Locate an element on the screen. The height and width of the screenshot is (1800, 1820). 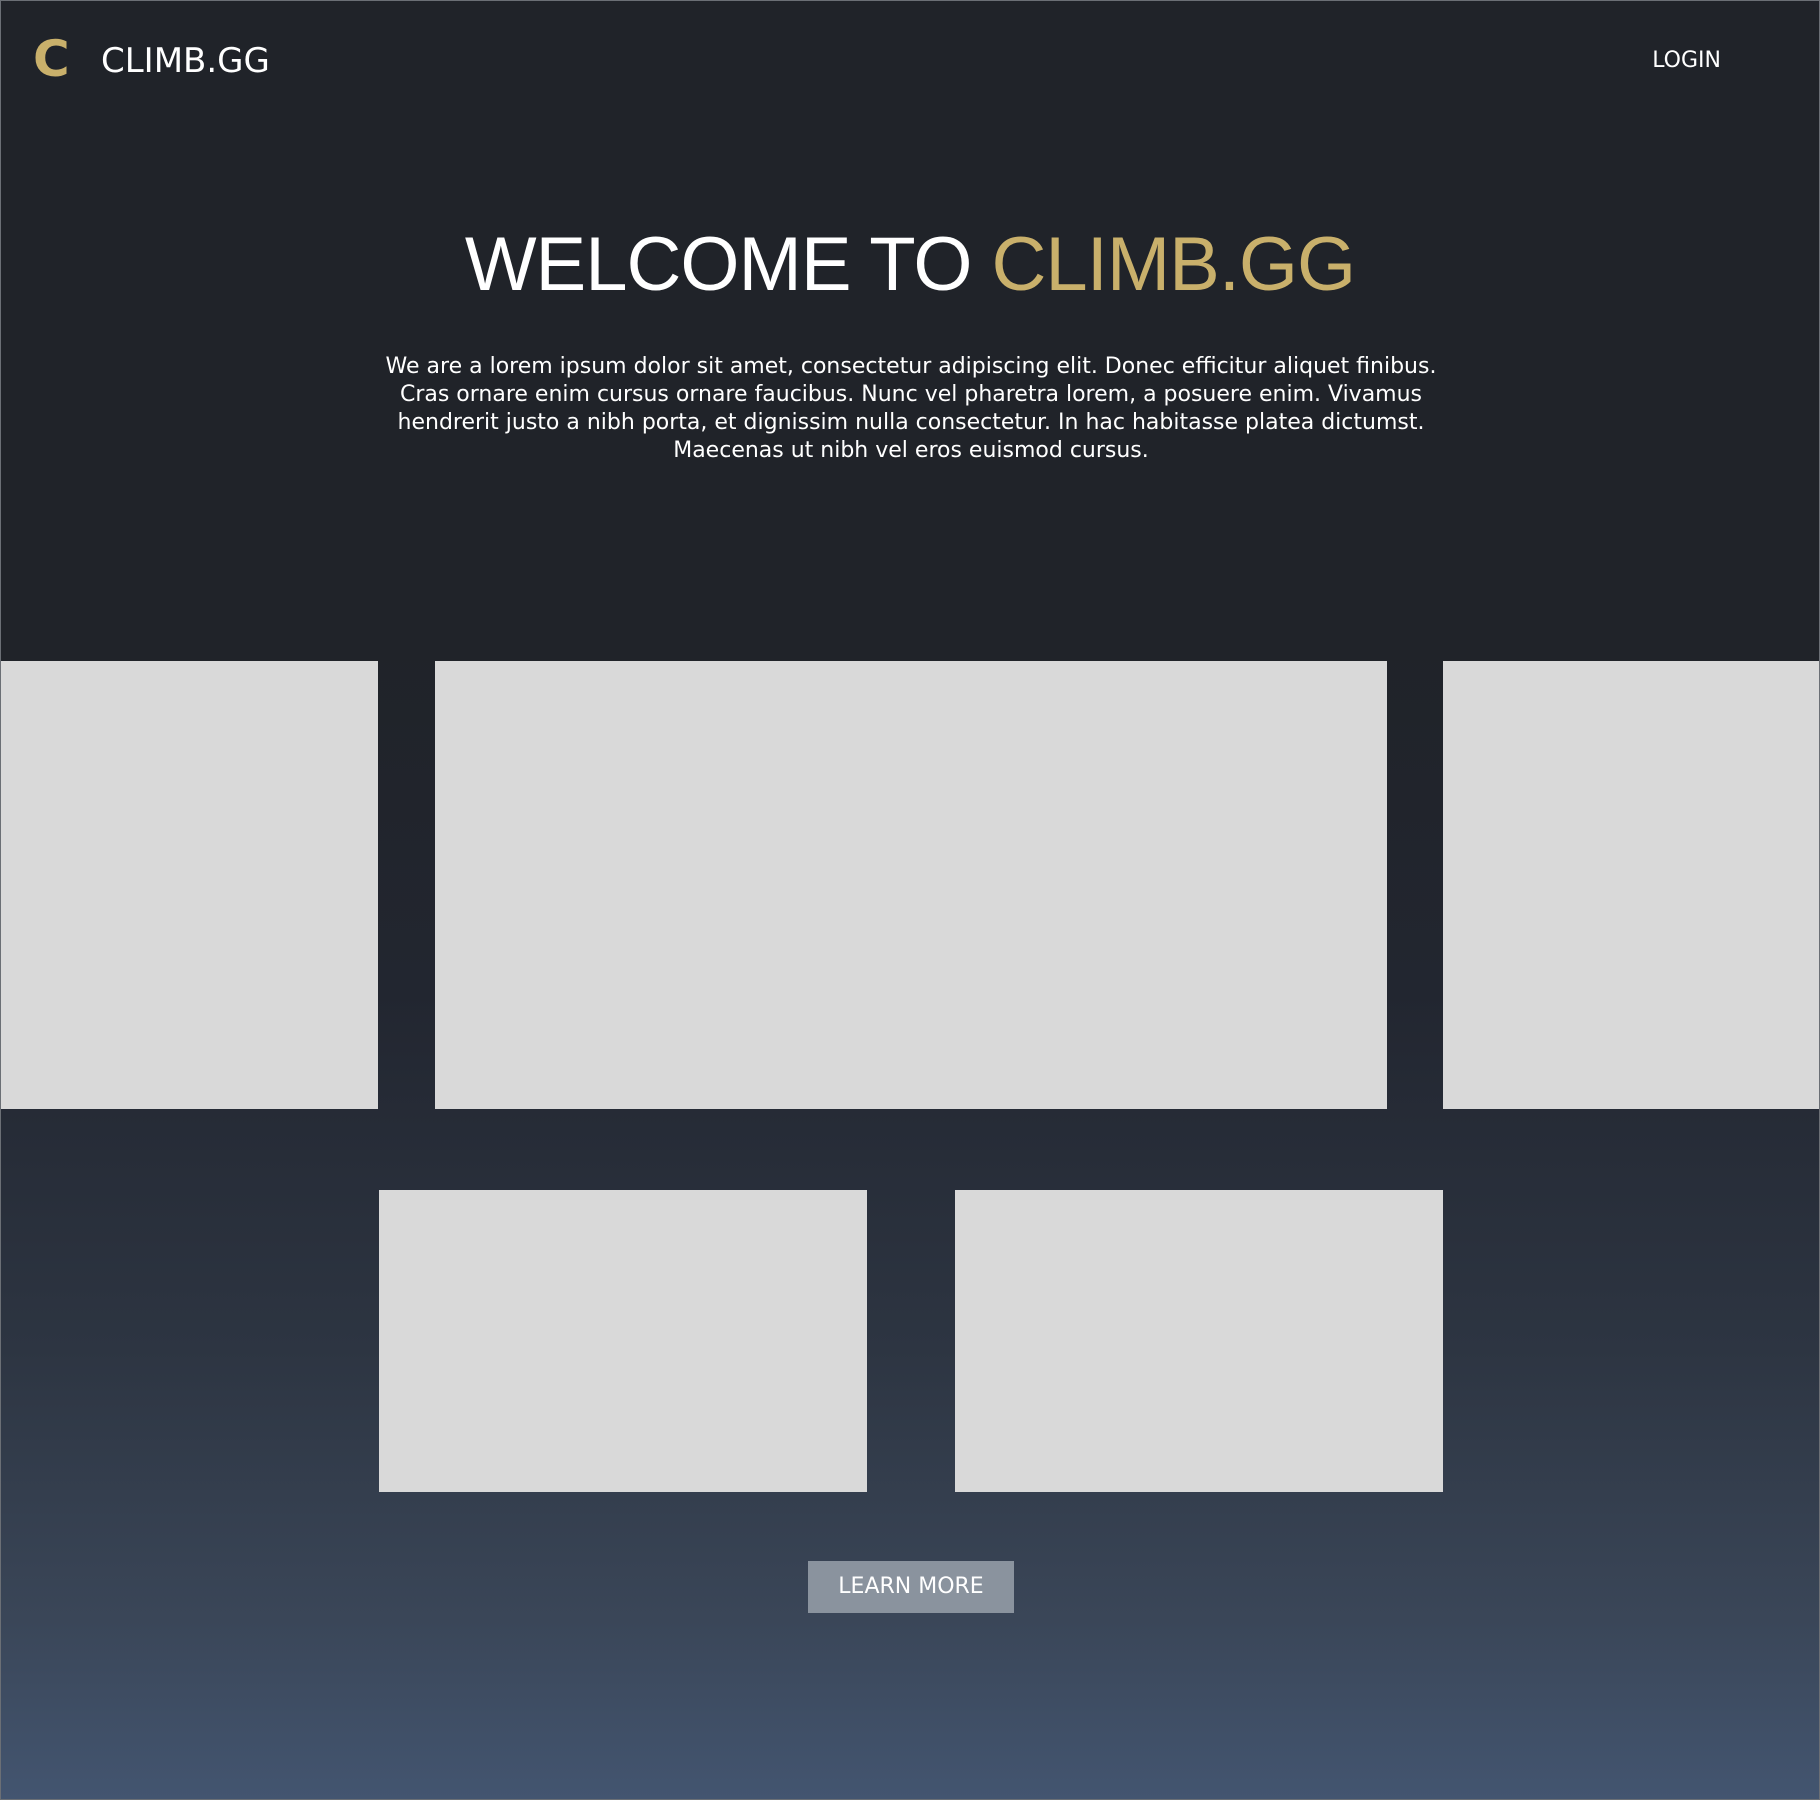
feature-card-right is located at coordinates (1199, 1341).